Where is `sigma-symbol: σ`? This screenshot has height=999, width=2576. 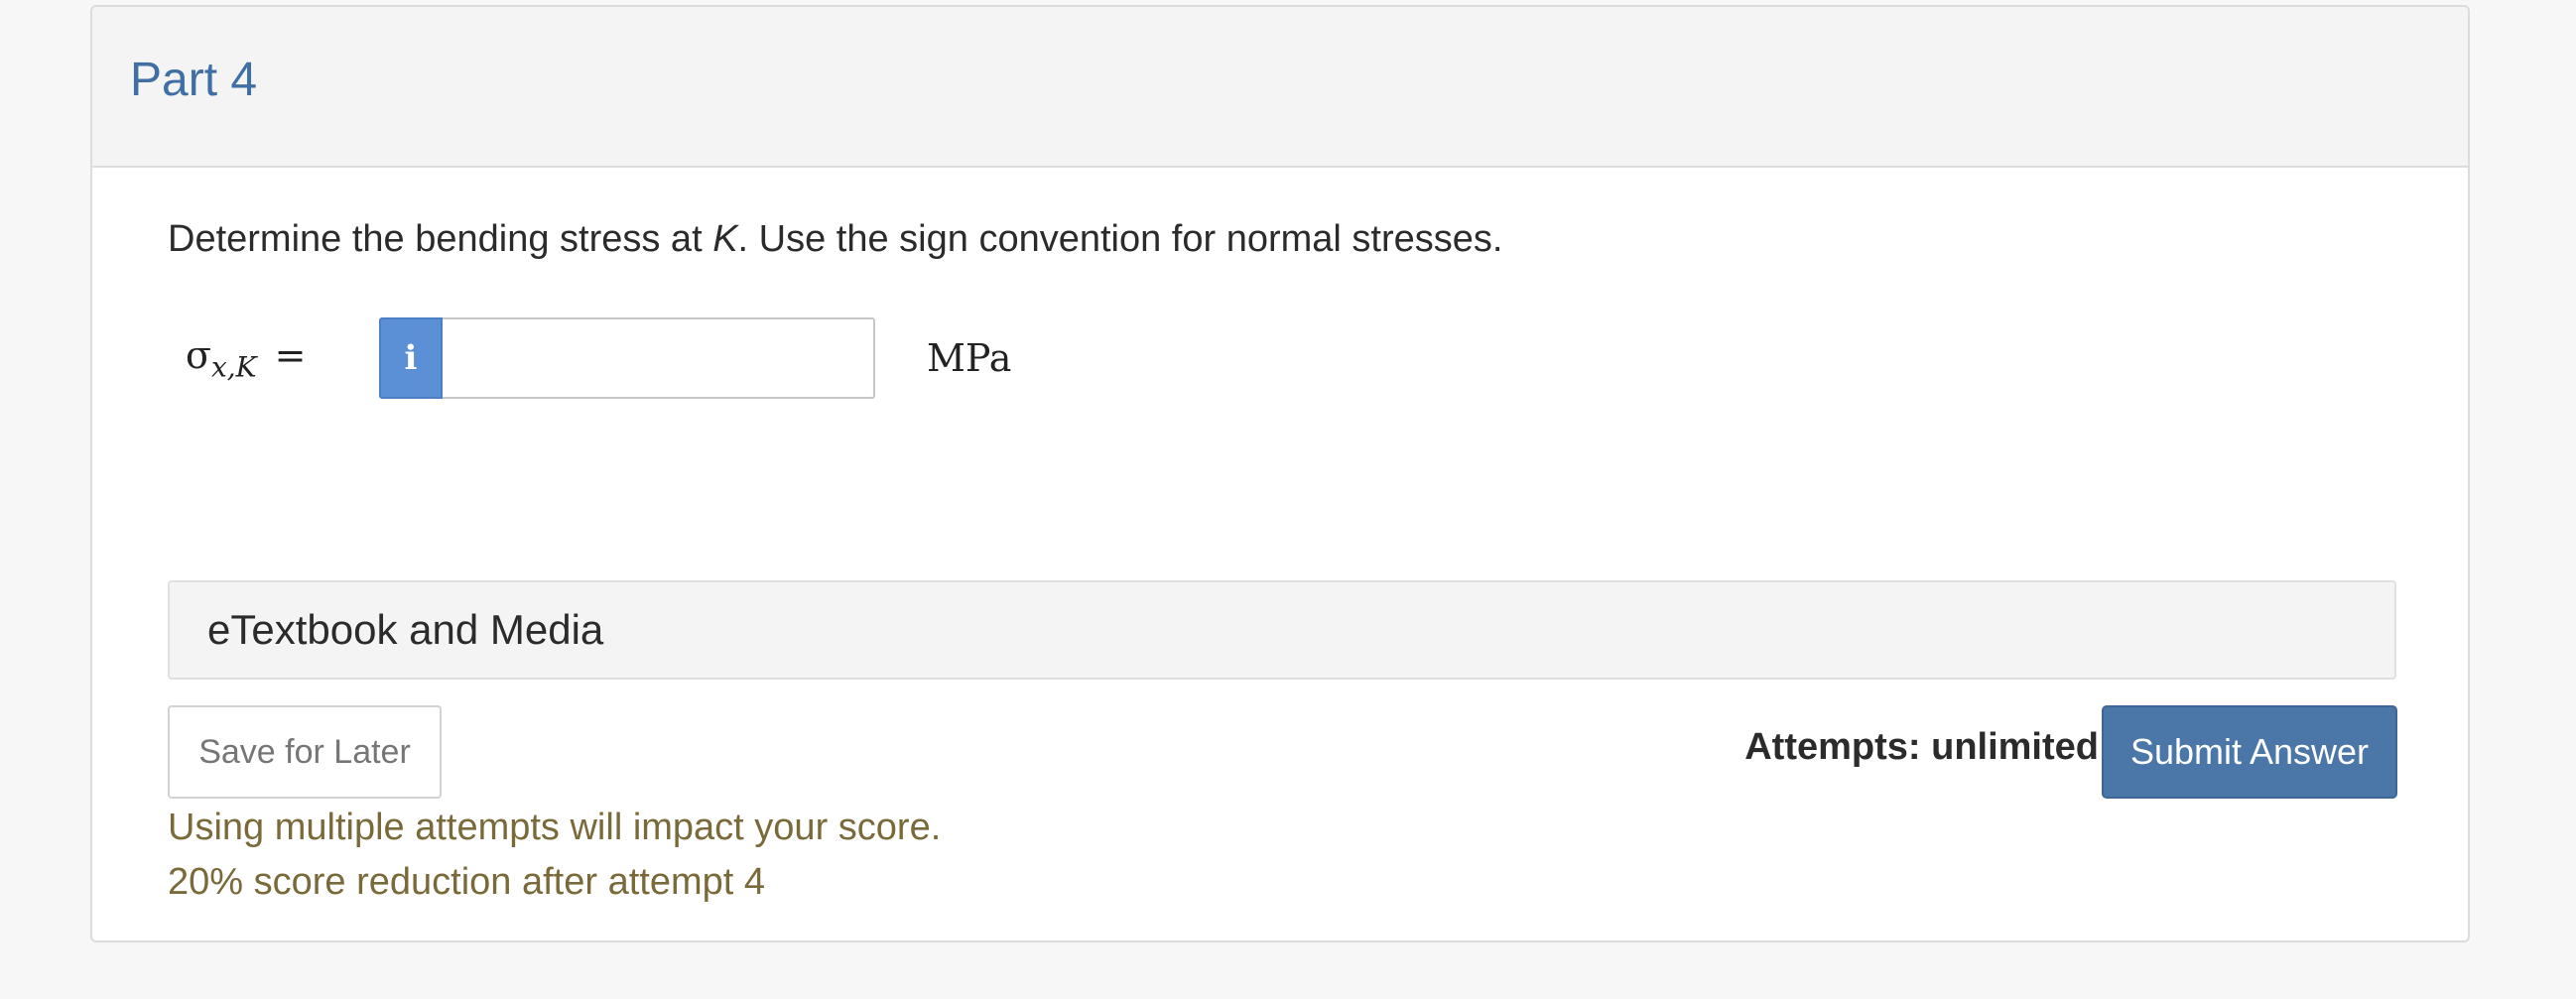
sigma-symbol: σ is located at coordinates (199, 354).